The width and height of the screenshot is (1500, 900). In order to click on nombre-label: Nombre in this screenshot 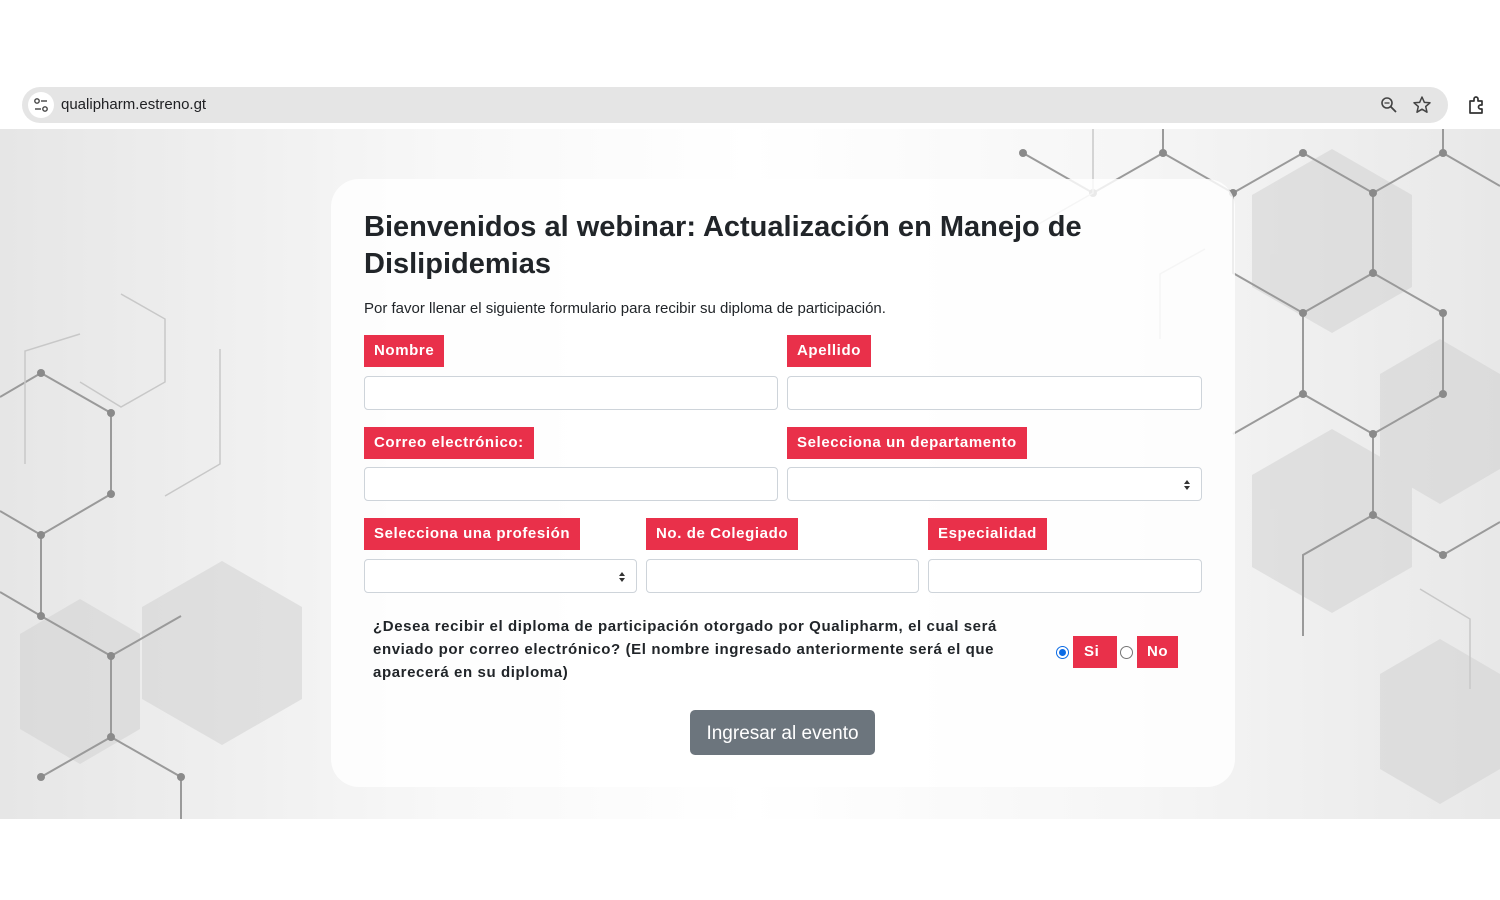, I will do `click(404, 351)`.